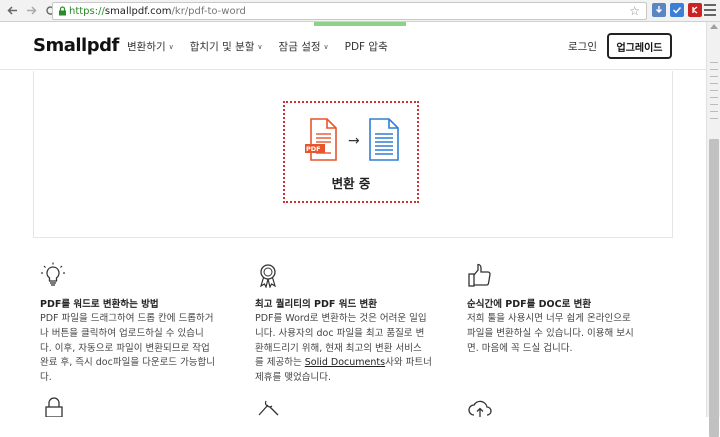  Describe the element at coordinates (340, 333) in the screenshot. I see `feature-line: 니다. 사용자의 doc 파일을 최고 품질로 변` at that location.